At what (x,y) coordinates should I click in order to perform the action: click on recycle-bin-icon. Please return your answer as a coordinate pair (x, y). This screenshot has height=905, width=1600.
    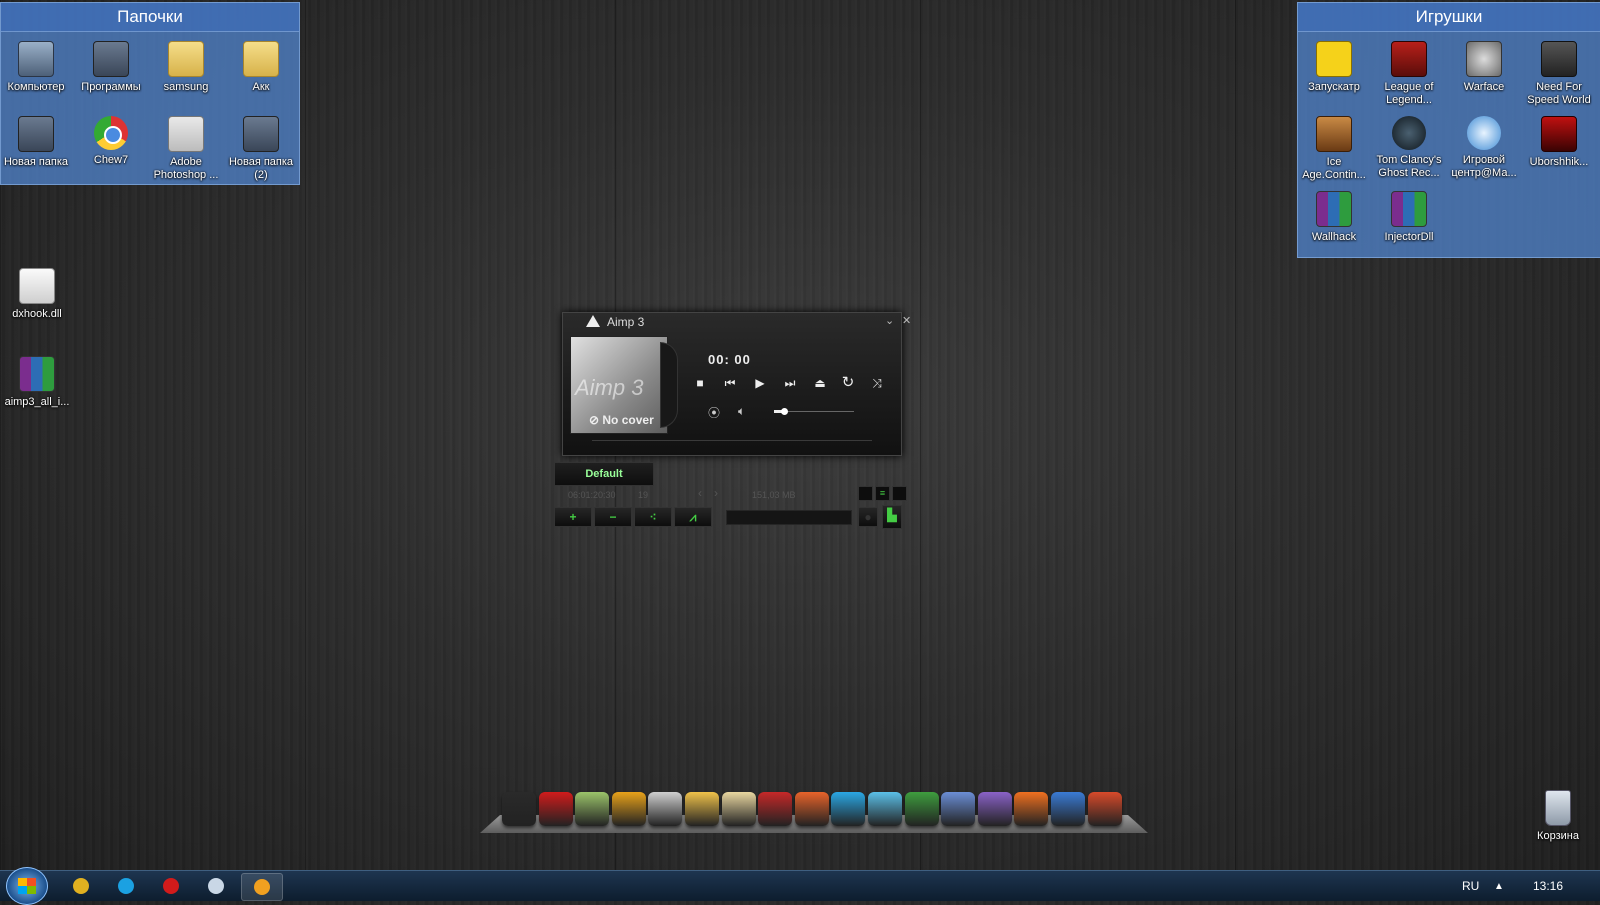
    Looking at the image, I should click on (1558, 808).